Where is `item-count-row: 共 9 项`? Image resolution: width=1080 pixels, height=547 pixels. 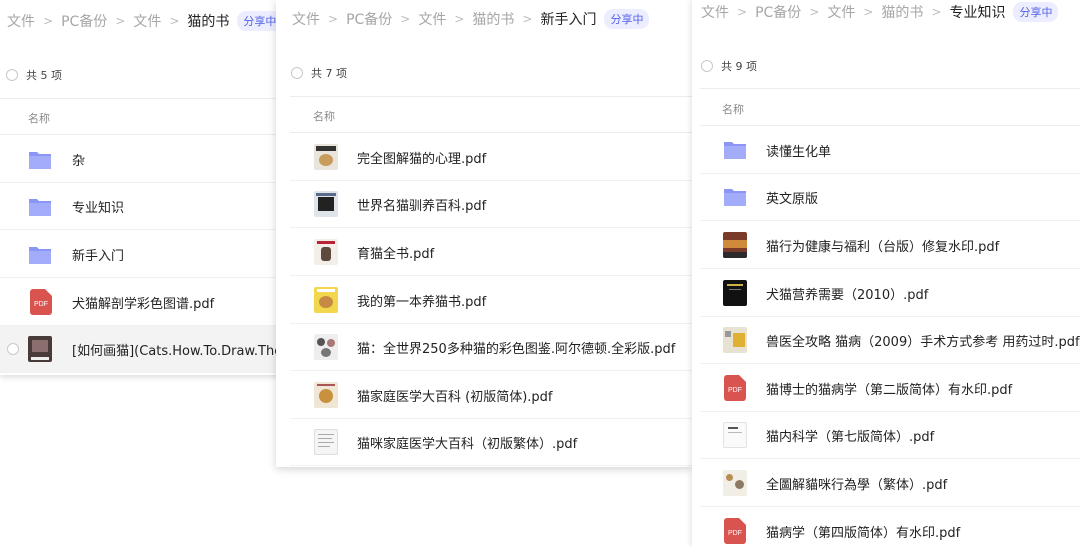
item-count-row: 共 9 项 is located at coordinates (729, 66).